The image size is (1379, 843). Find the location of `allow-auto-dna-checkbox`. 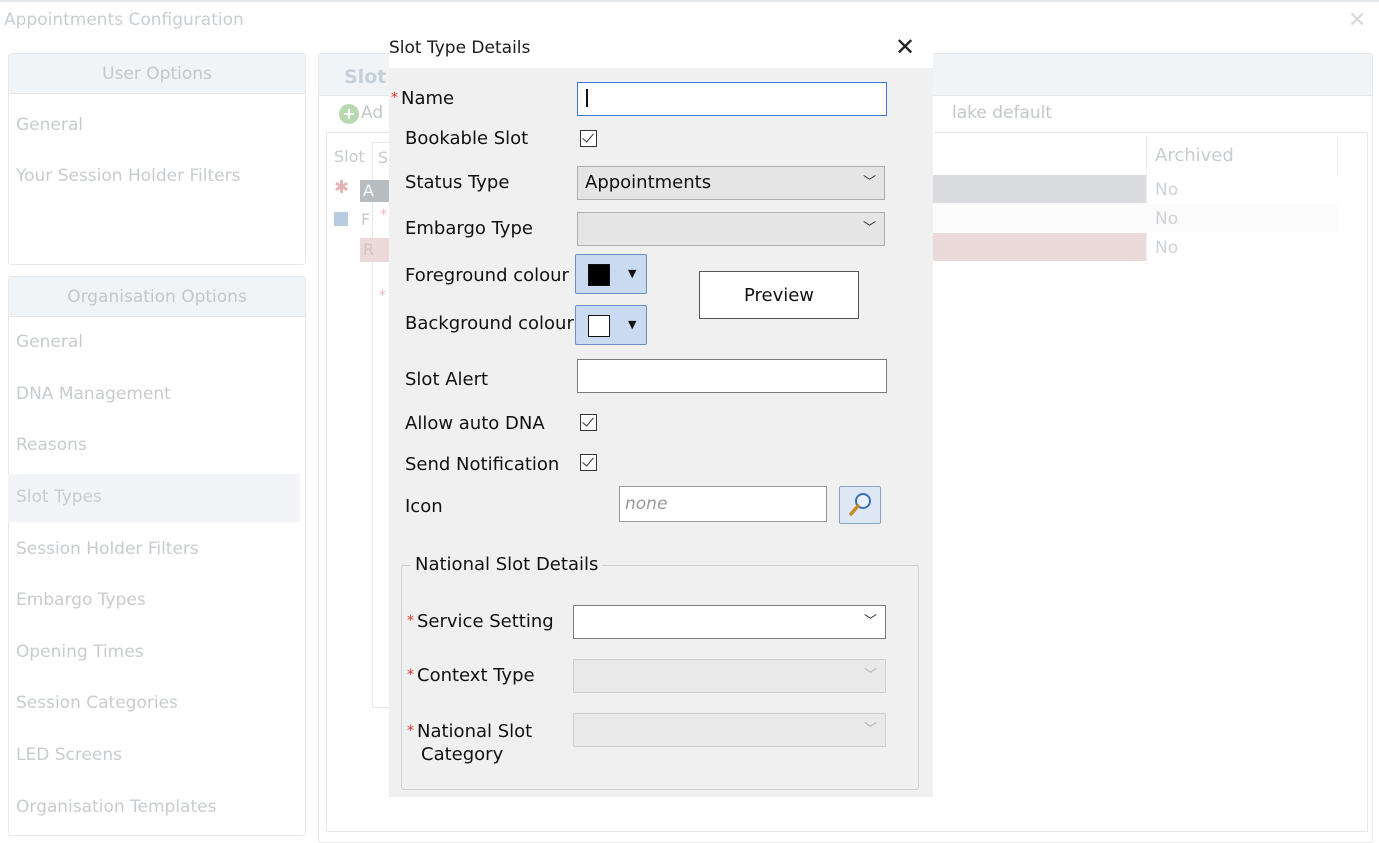

allow-auto-dna-checkbox is located at coordinates (588, 422).